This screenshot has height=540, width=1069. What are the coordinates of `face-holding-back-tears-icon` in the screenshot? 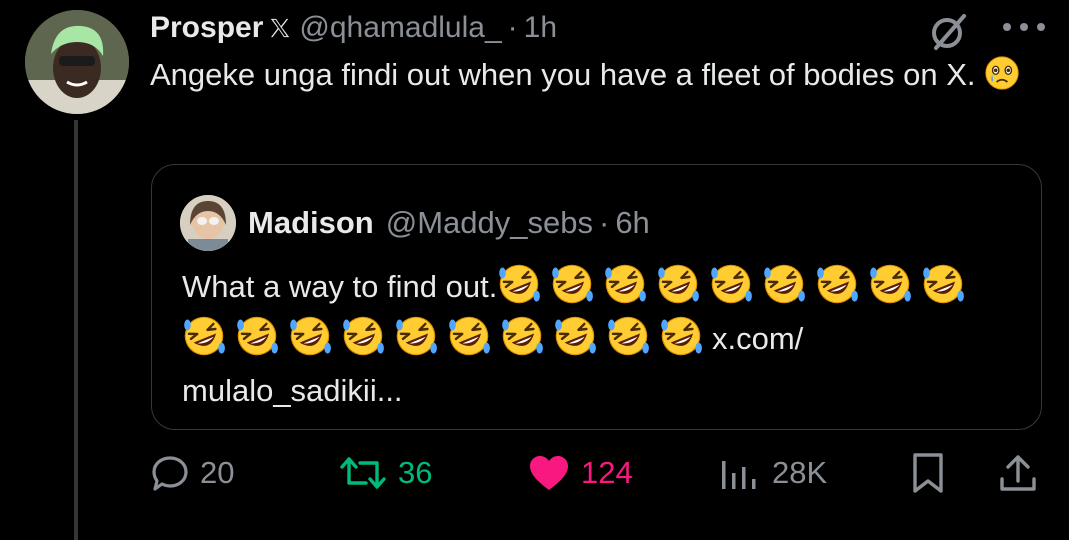 It's located at (1002, 73).